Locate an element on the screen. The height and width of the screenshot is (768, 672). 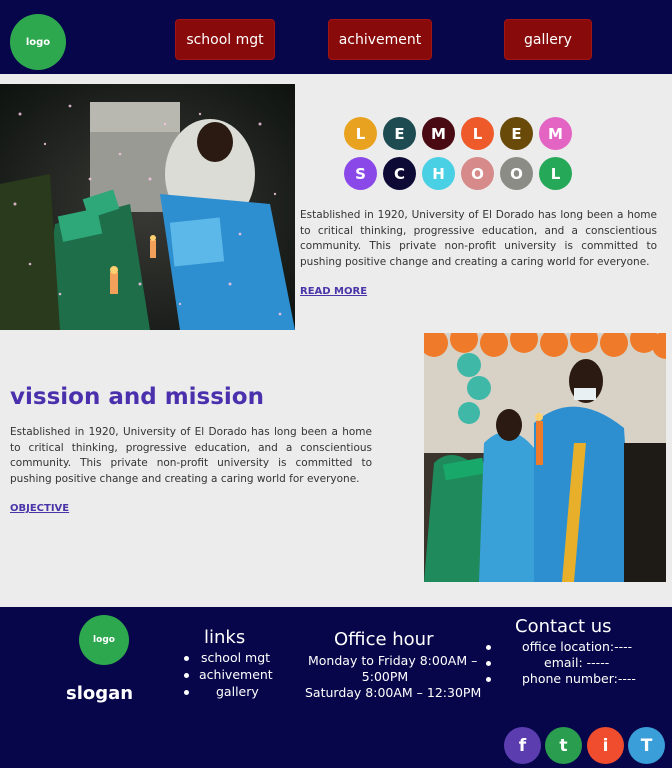
footer-link-achivement: achivement is located at coordinates (236, 674).